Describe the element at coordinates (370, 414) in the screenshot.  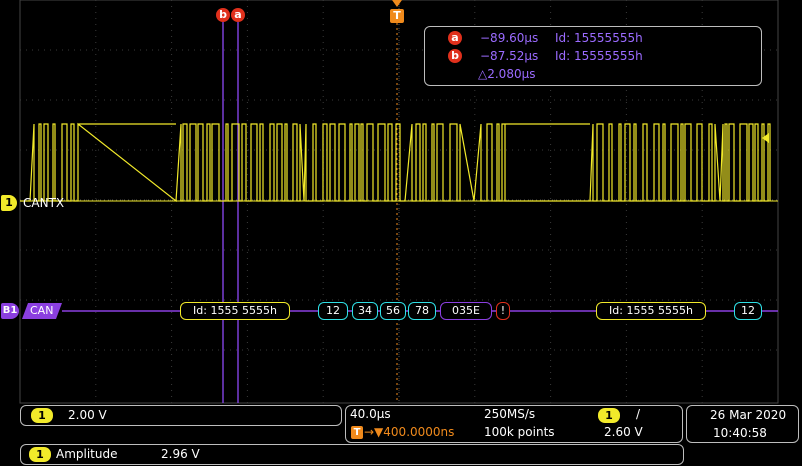
I see `timebase-value: 40.0µs` at that location.